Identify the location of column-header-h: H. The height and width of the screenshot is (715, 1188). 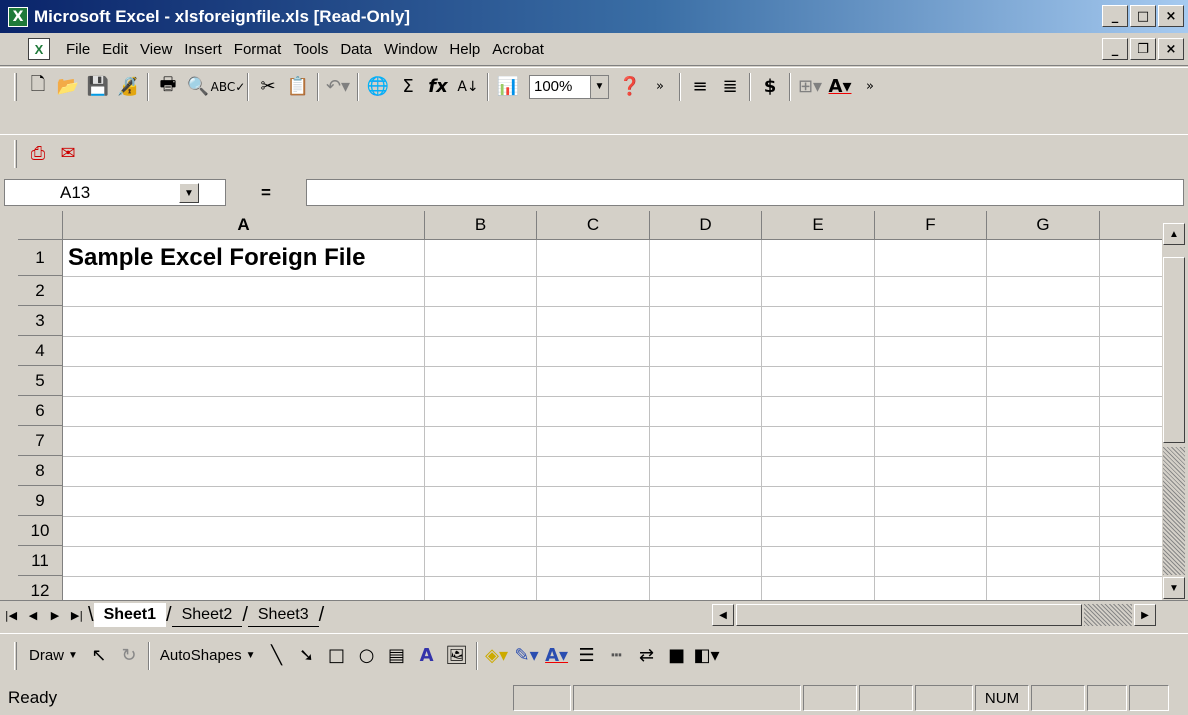
(1131, 225).